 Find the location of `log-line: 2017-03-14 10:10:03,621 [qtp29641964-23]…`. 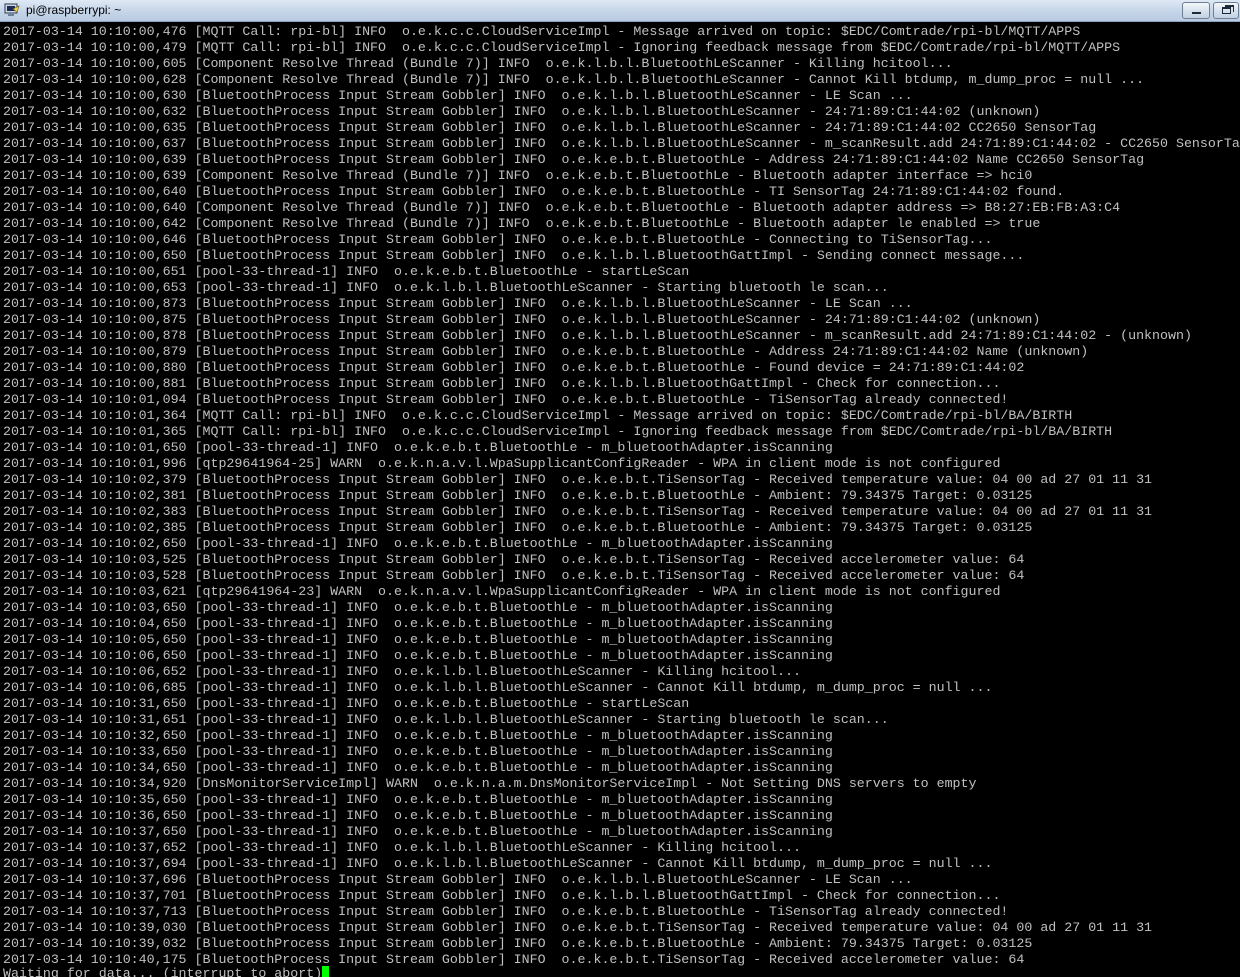

log-line: 2017-03-14 10:10:03,621 [qtp29641964-23]… is located at coordinates (502, 591).